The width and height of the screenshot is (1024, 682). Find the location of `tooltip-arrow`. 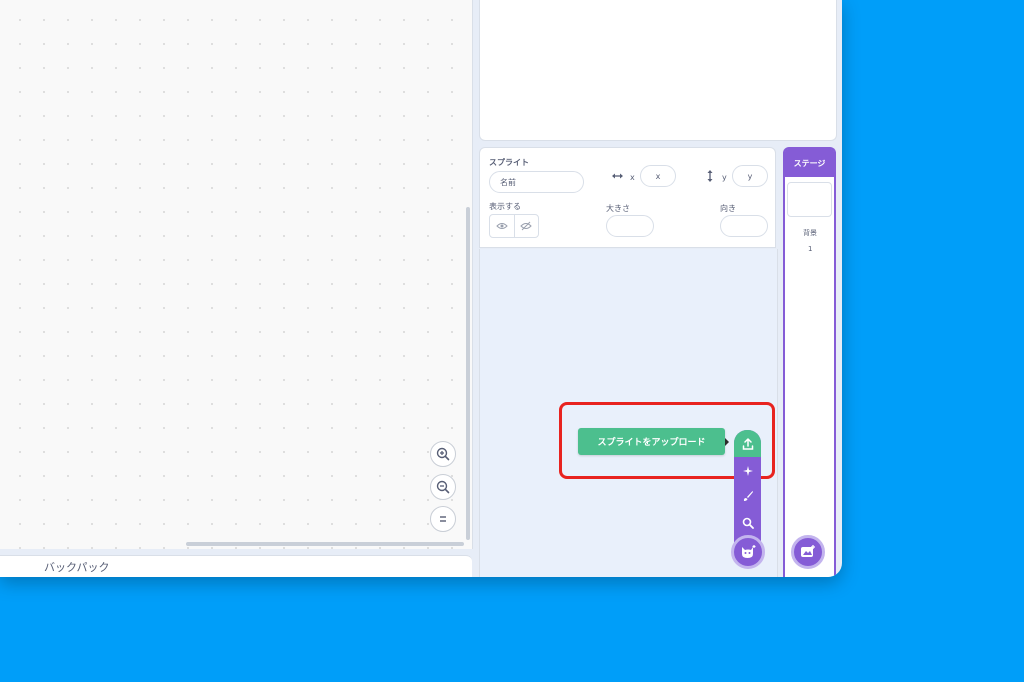

tooltip-arrow is located at coordinates (727, 442).